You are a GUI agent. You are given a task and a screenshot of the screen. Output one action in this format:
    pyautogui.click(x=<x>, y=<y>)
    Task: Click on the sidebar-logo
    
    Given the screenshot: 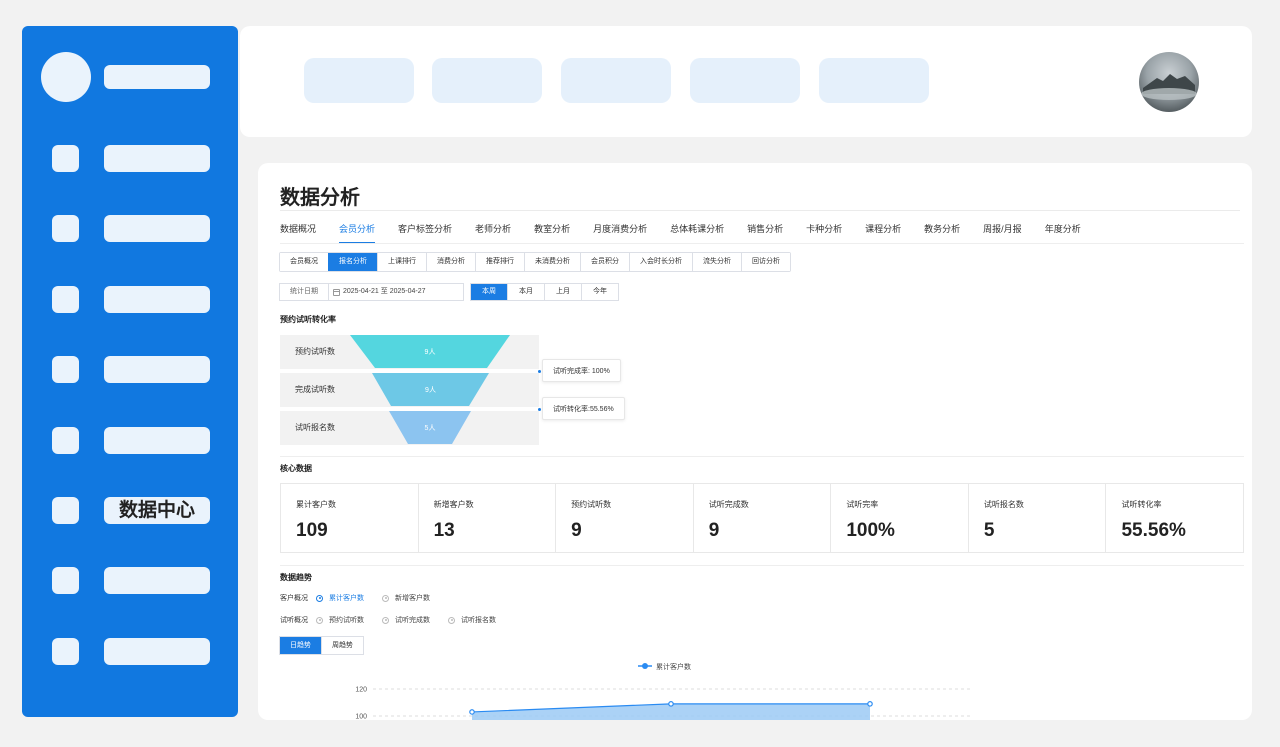 What is the action you would take?
    pyautogui.click(x=66, y=77)
    